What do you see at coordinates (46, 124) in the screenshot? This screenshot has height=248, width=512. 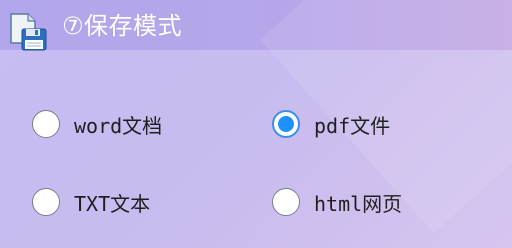 I see `radio-word` at bounding box center [46, 124].